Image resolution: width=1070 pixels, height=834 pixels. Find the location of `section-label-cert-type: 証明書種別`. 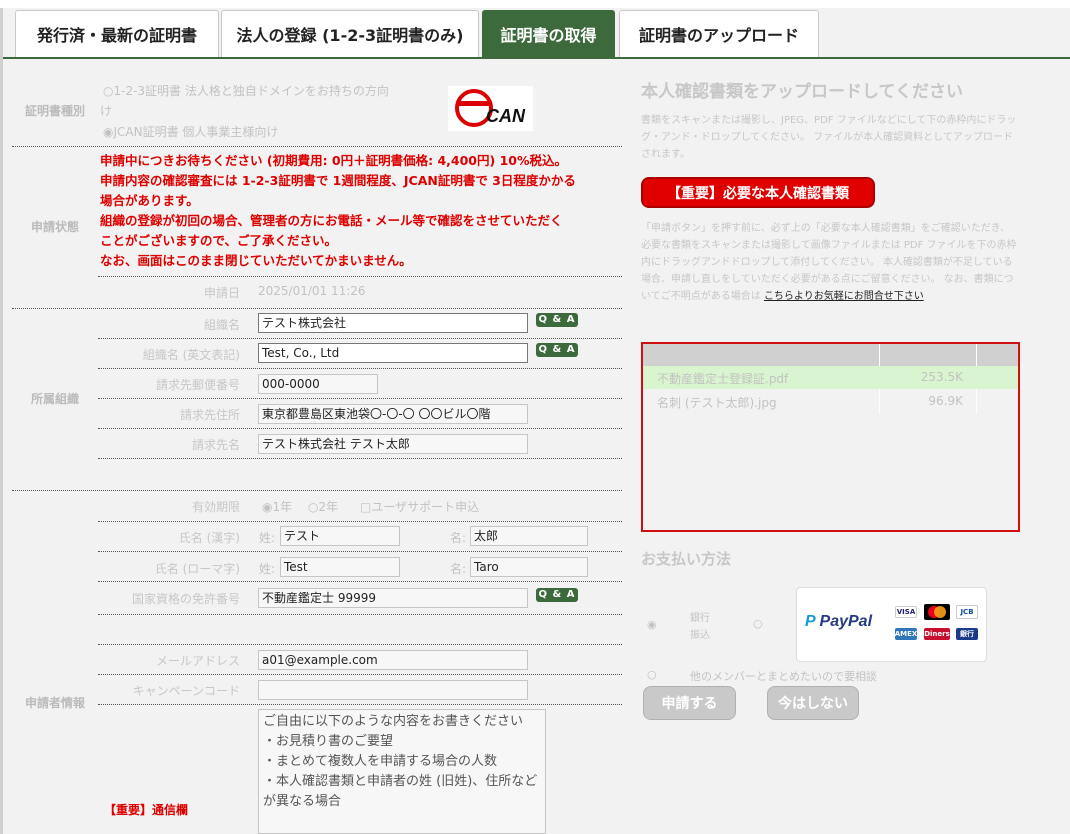

section-label-cert-type: 証明書種別 is located at coordinates (54, 111).